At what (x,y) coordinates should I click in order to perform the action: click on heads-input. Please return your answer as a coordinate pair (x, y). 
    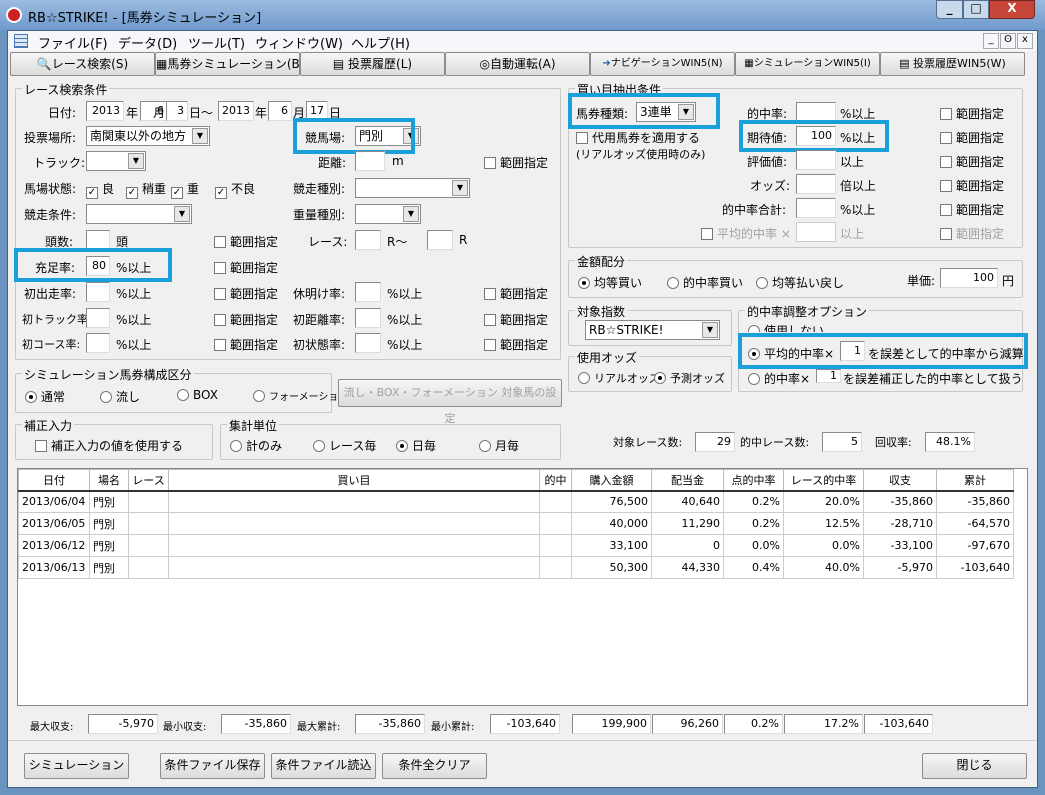
    Looking at the image, I should click on (98, 240).